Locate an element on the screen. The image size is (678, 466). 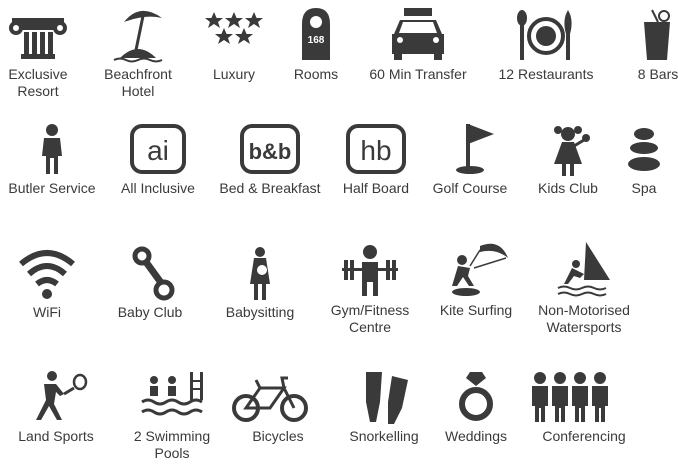
bed-breakfast-badge: b&b is located at coordinates (270, 151).